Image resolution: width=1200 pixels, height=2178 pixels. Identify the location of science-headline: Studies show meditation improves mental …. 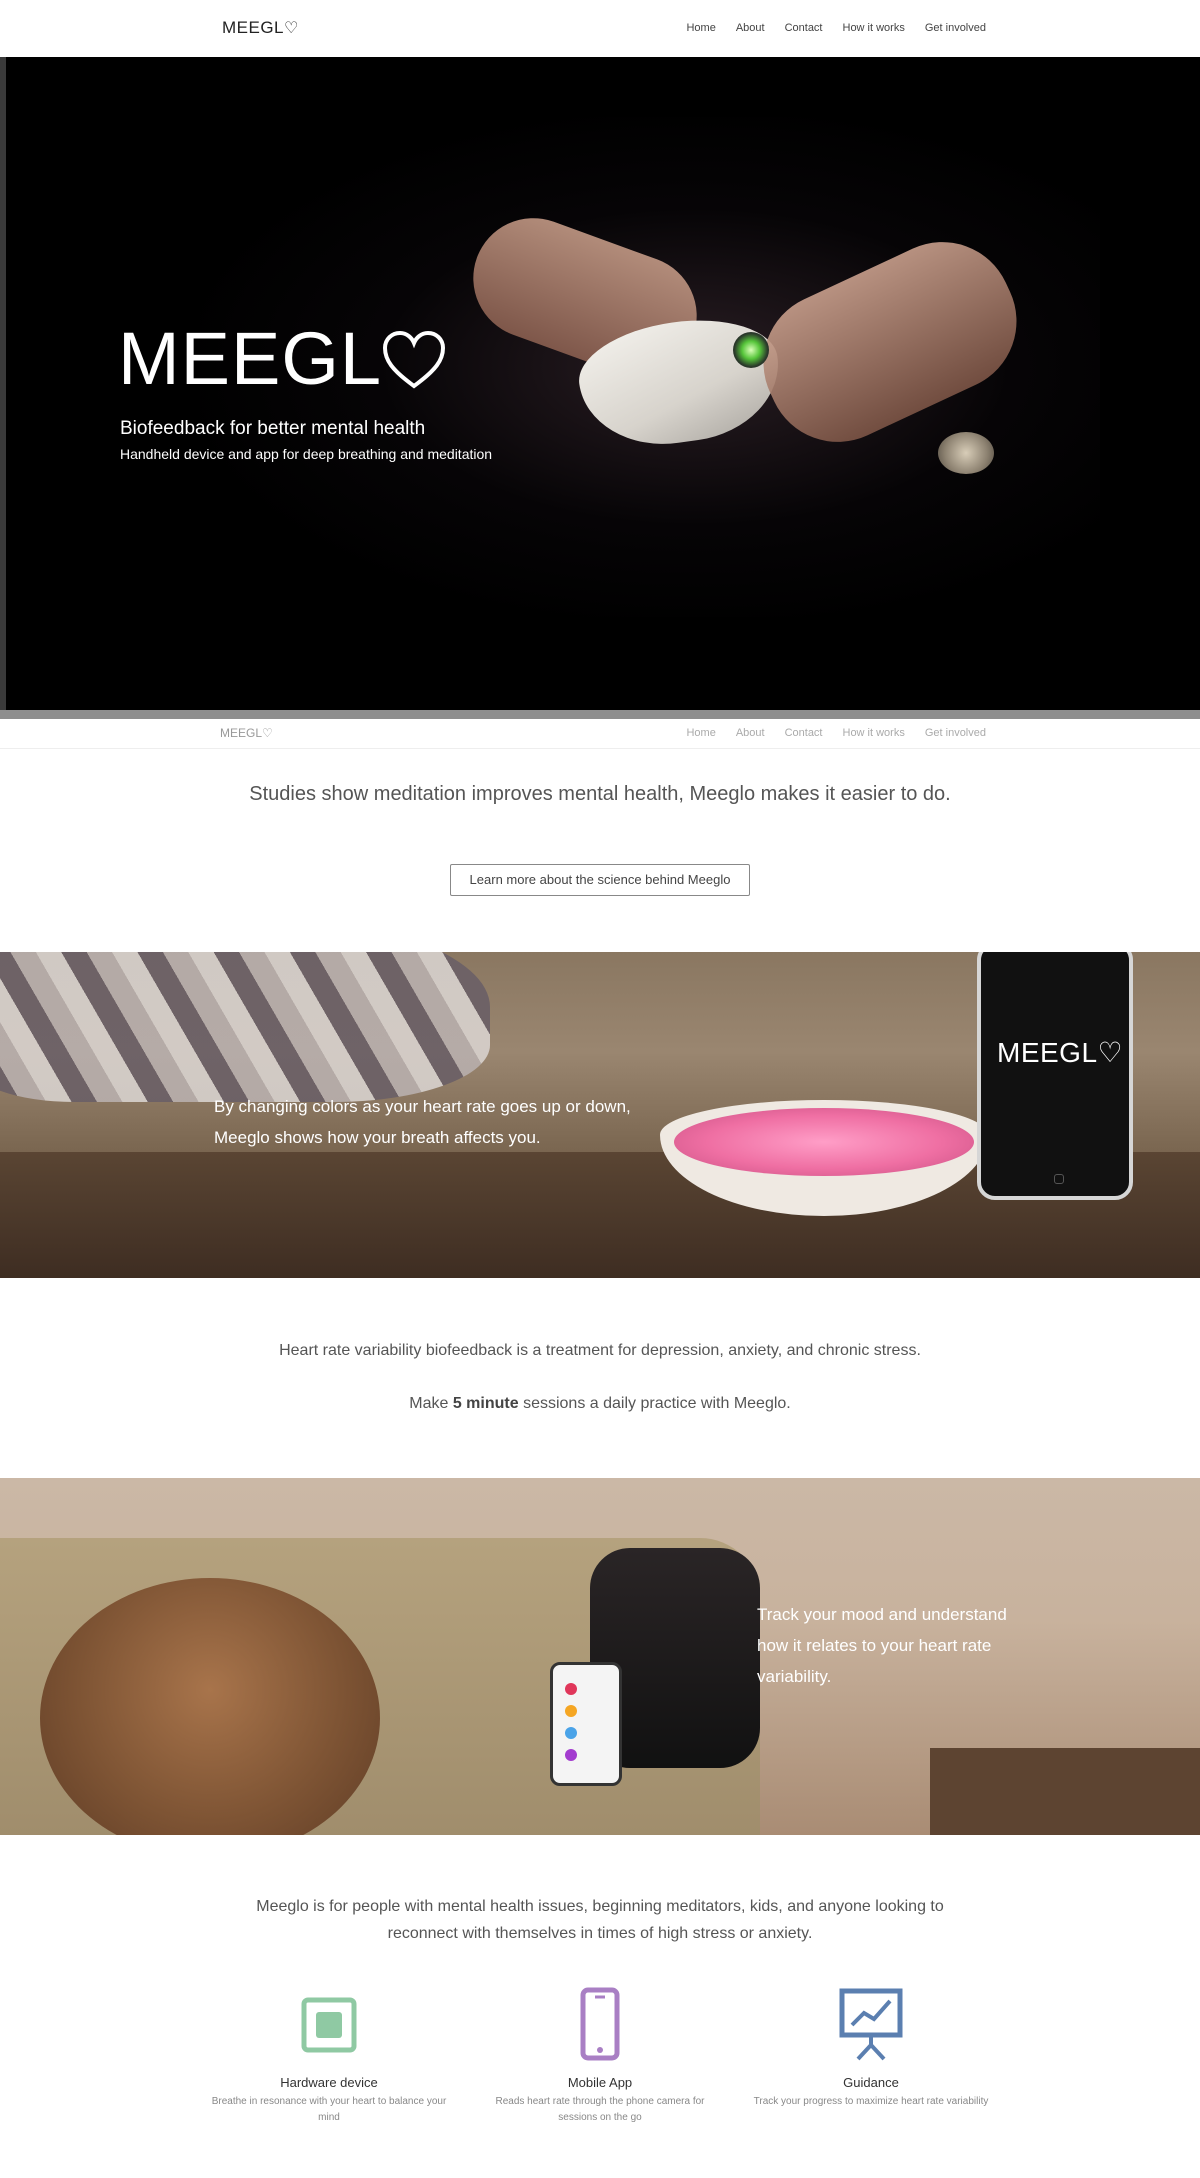
(600, 794).